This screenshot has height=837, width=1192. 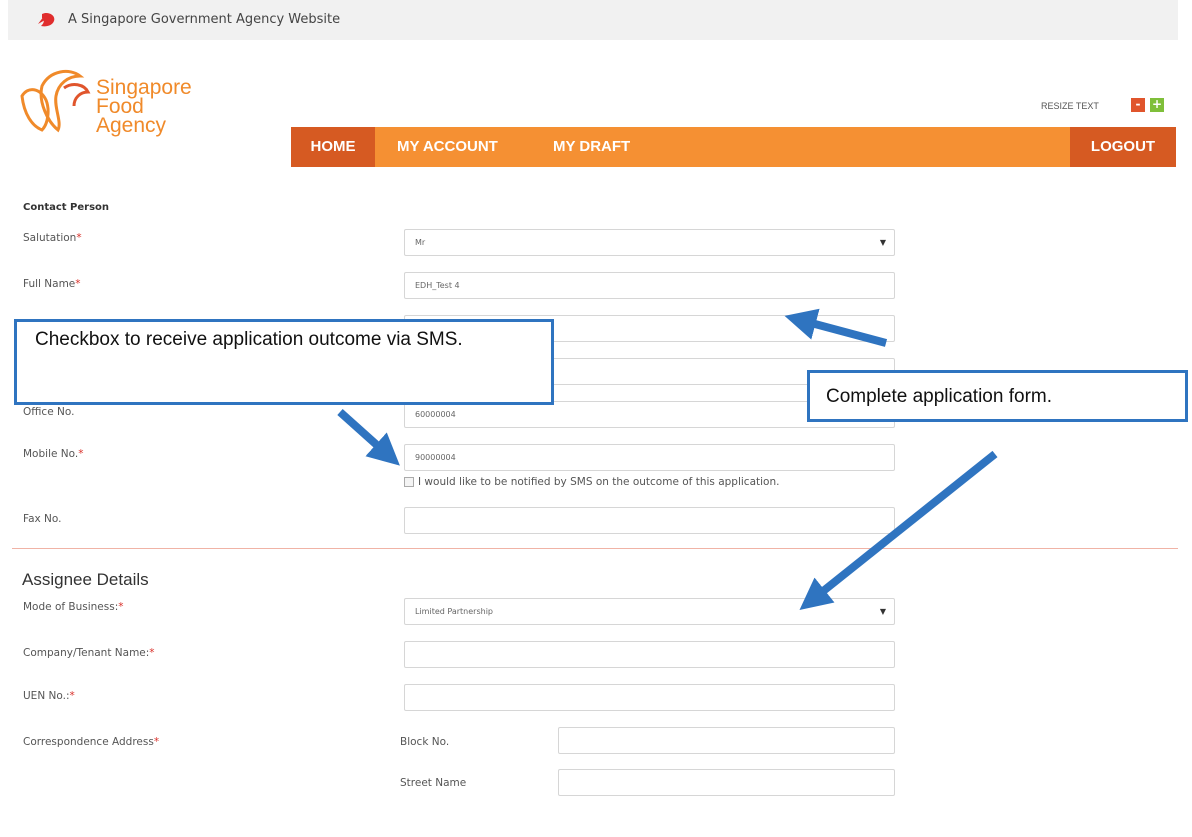 What do you see at coordinates (836, 327) in the screenshot?
I see `arrow-to-designation-field` at bounding box center [836, 327].